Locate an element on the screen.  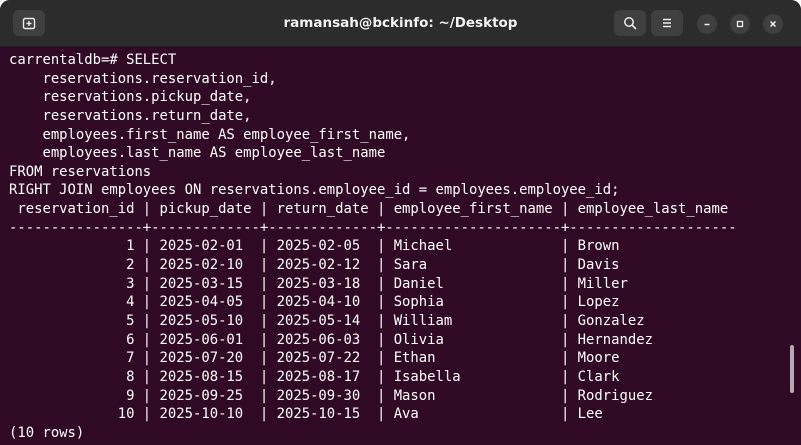
row-count: (10 rows) is located at coordinates (47, 432).